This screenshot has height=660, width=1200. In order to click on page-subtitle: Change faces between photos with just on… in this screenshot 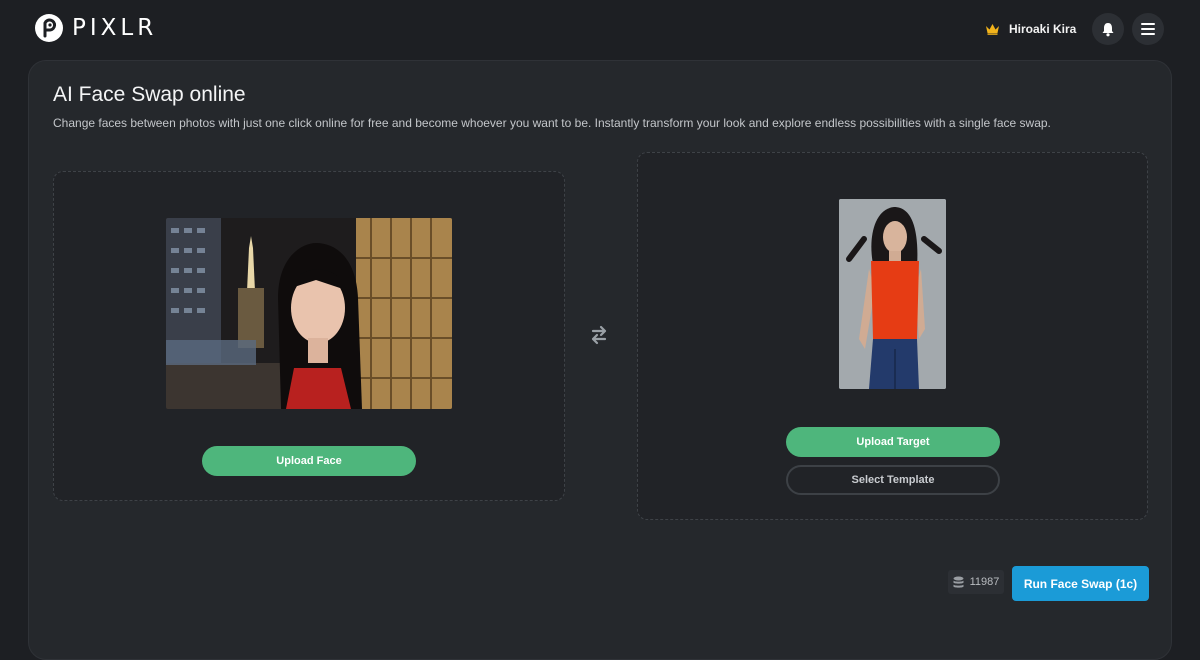, I will do `click(552, 123)`.